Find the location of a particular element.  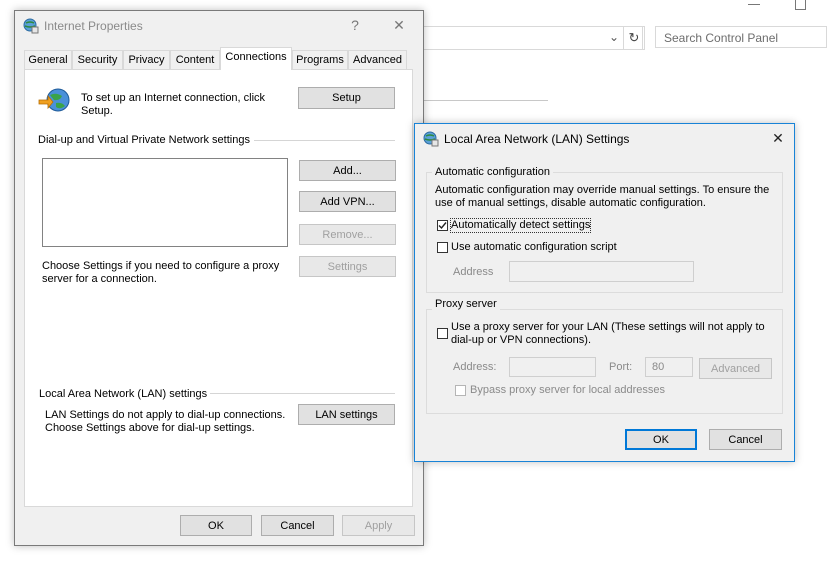

script-address-input is located at coordinates (601, 271).